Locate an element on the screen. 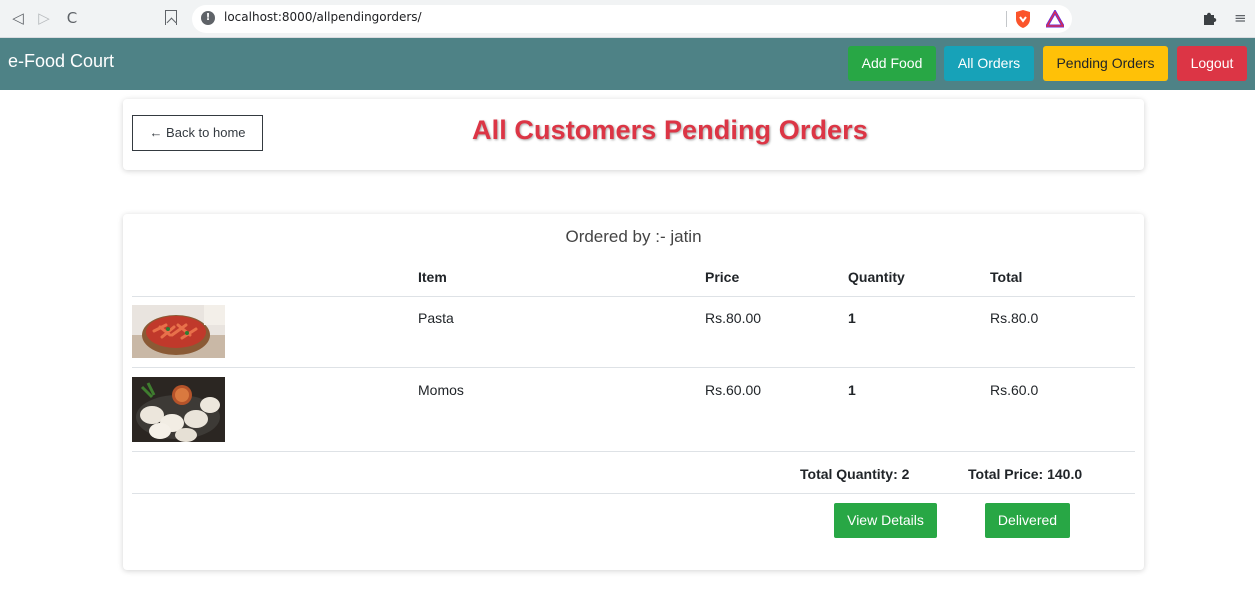 The width and height of the screenshot is (1255, 592). page-title: All Customers Pending Orders is located at coordinates (670, 130).